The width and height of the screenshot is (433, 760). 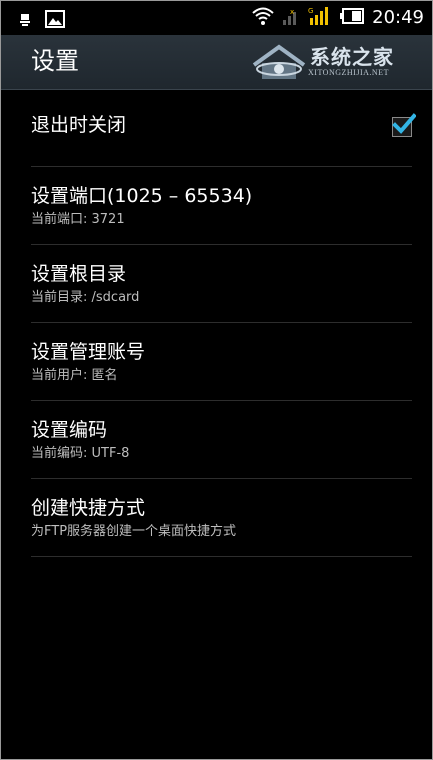 What do you see at coordinates (85, 297) in the screenshot?
I see `setting-summary: 当前目录: /sdcard` at bounding box center [85, 297].